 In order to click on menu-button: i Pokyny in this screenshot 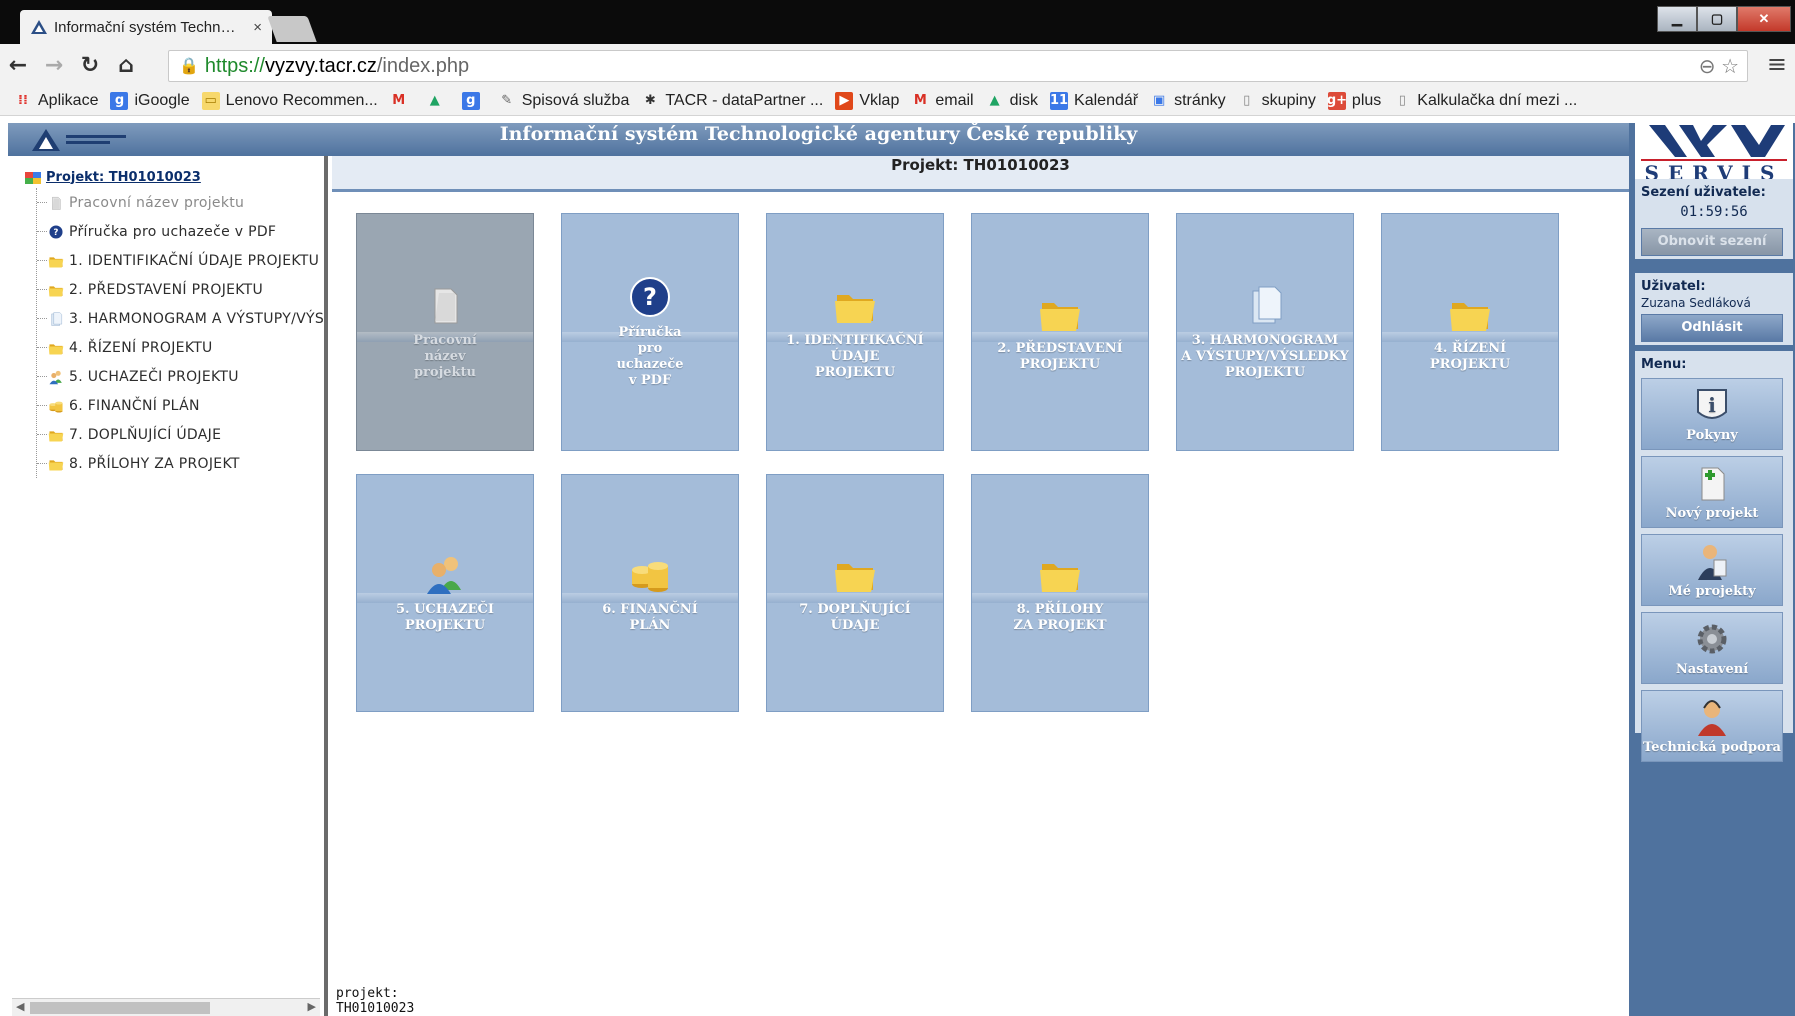, I will do `click(1712, 414)`.